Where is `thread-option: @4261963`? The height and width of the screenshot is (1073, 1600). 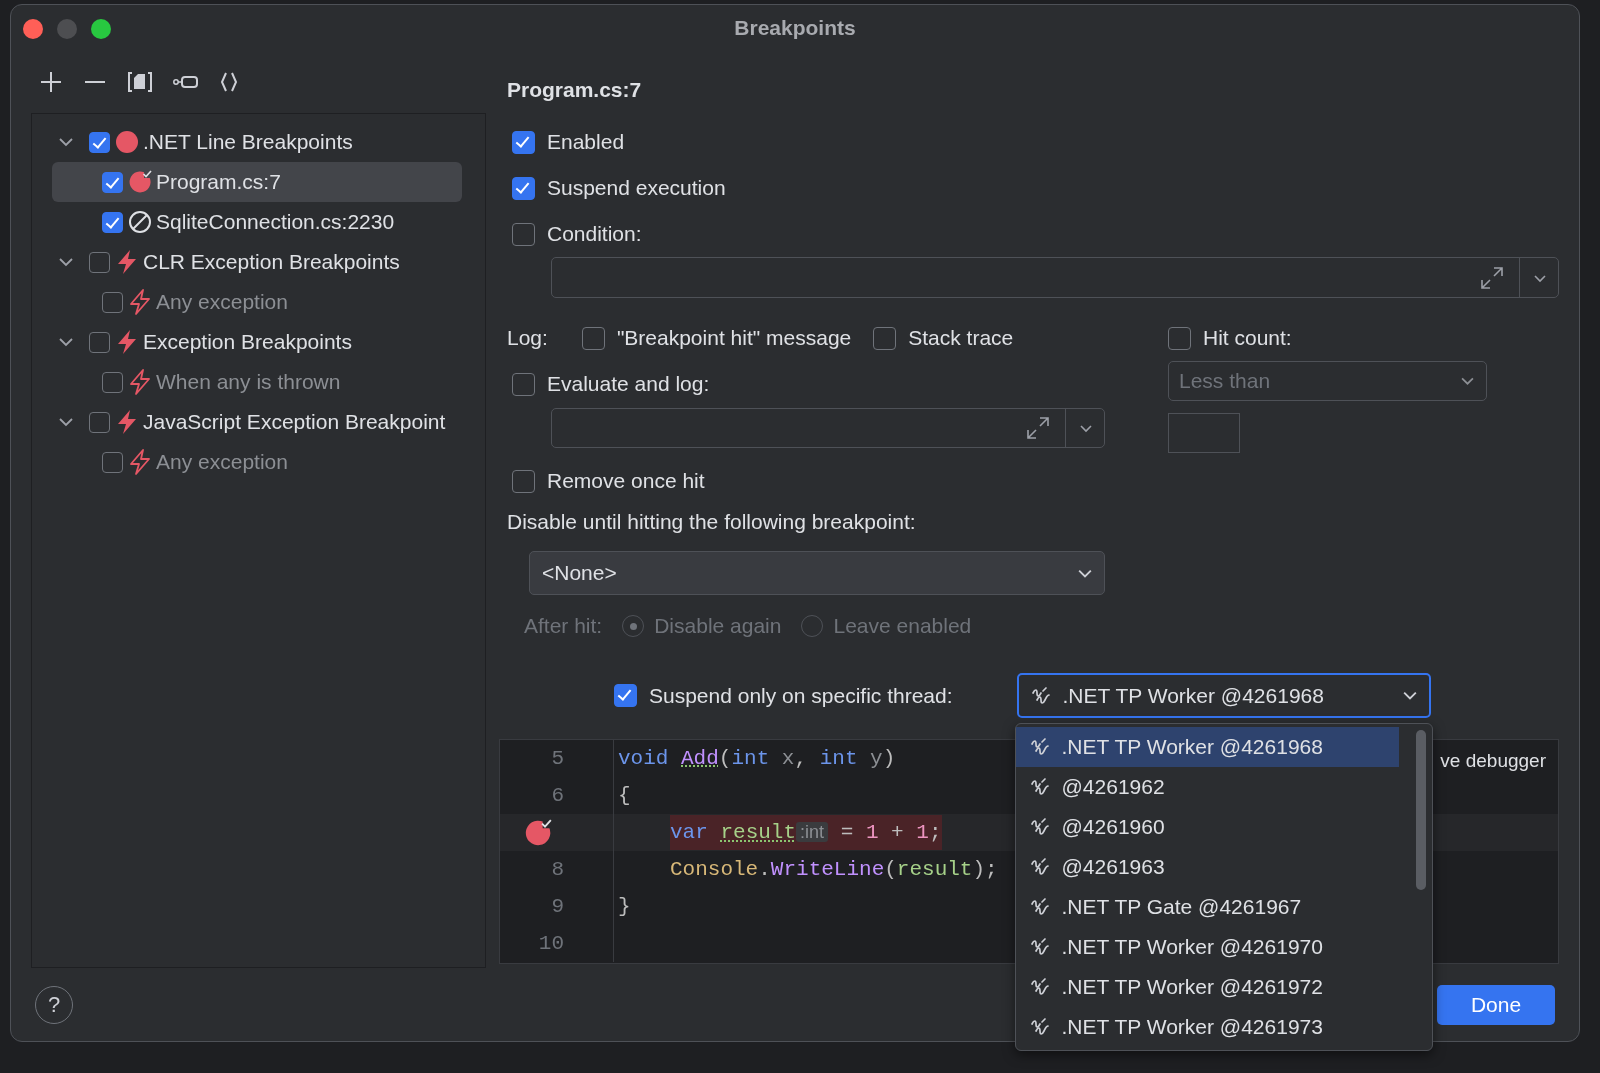 thread-option: @4261963 is located at coordinates (1207, 867).